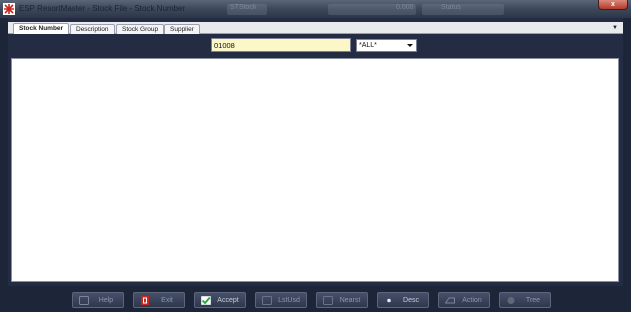 The width and height of the screenshot is (631, 312). Describe the element at coordinates (511, 300) in the screenshot. I see `tree-icon` at that location.